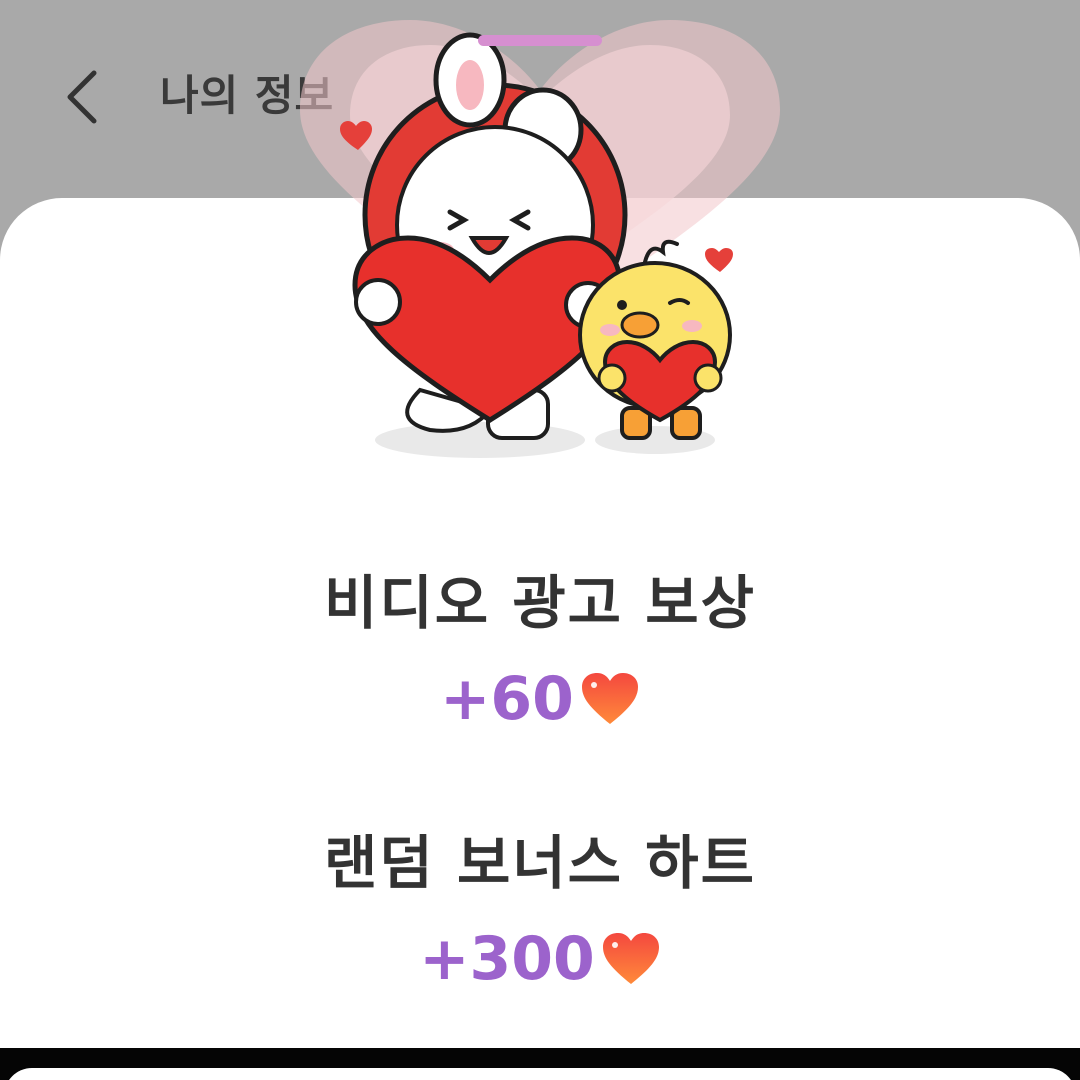 This screenshot has width=1080, height=1080. Describe the element at coordinates (540, 40) in the screenshot. I see `drag-handle` at that location.